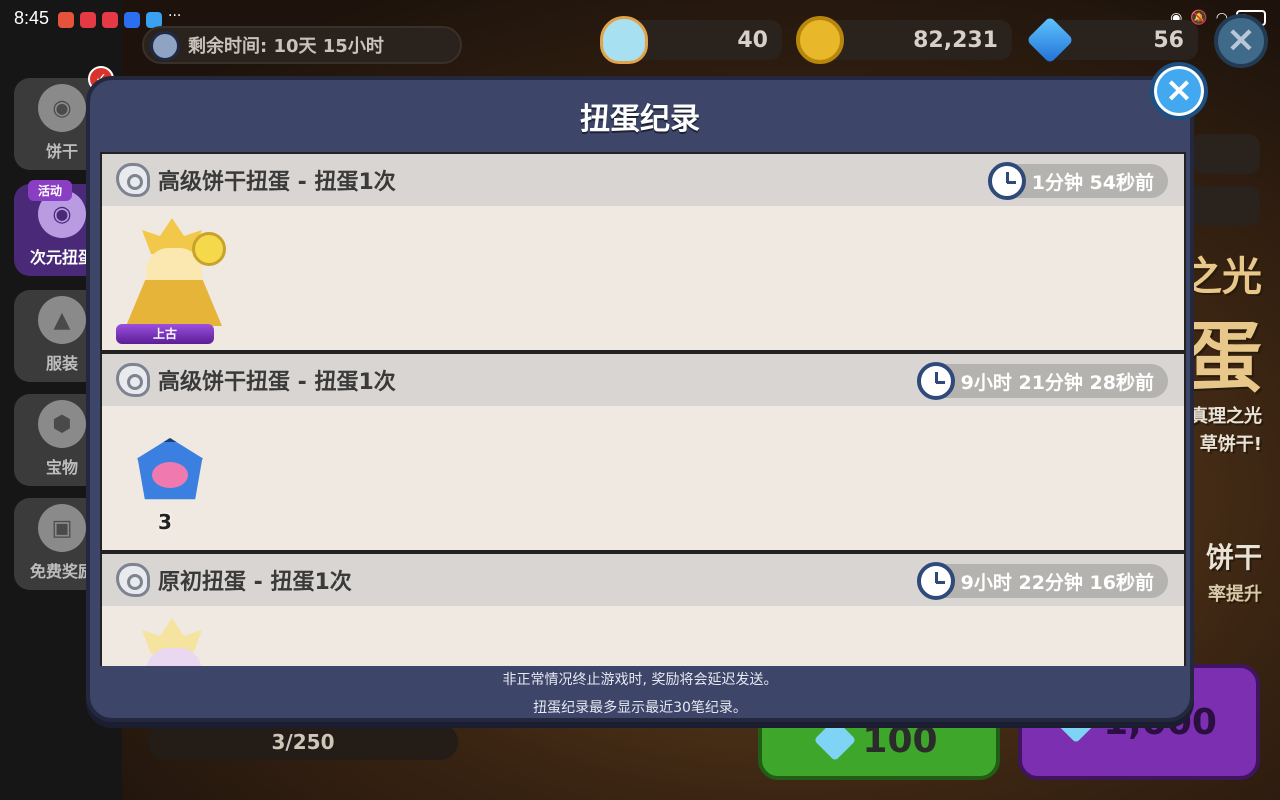  Describe the element at coordinates (1092, 182) in the screenshot. I see `time-ago: 1分钟 54秒前` at that location.